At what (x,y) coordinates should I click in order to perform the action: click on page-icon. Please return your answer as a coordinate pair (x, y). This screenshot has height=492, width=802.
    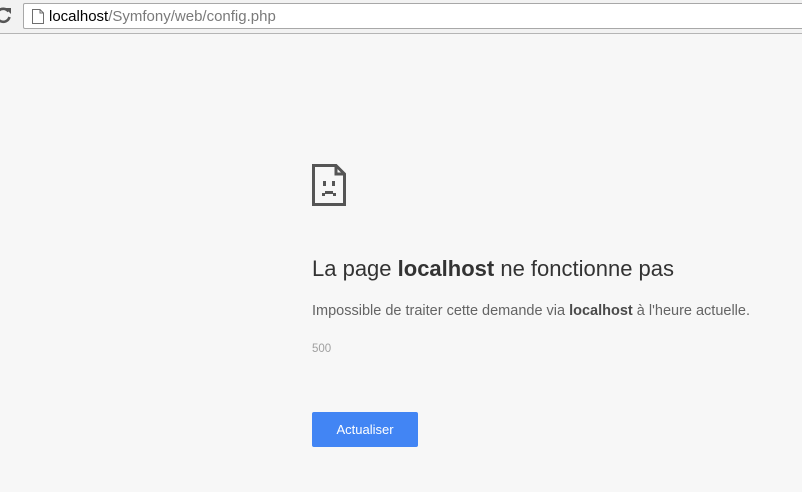
    Looking at the image, I should click on (38, 16).